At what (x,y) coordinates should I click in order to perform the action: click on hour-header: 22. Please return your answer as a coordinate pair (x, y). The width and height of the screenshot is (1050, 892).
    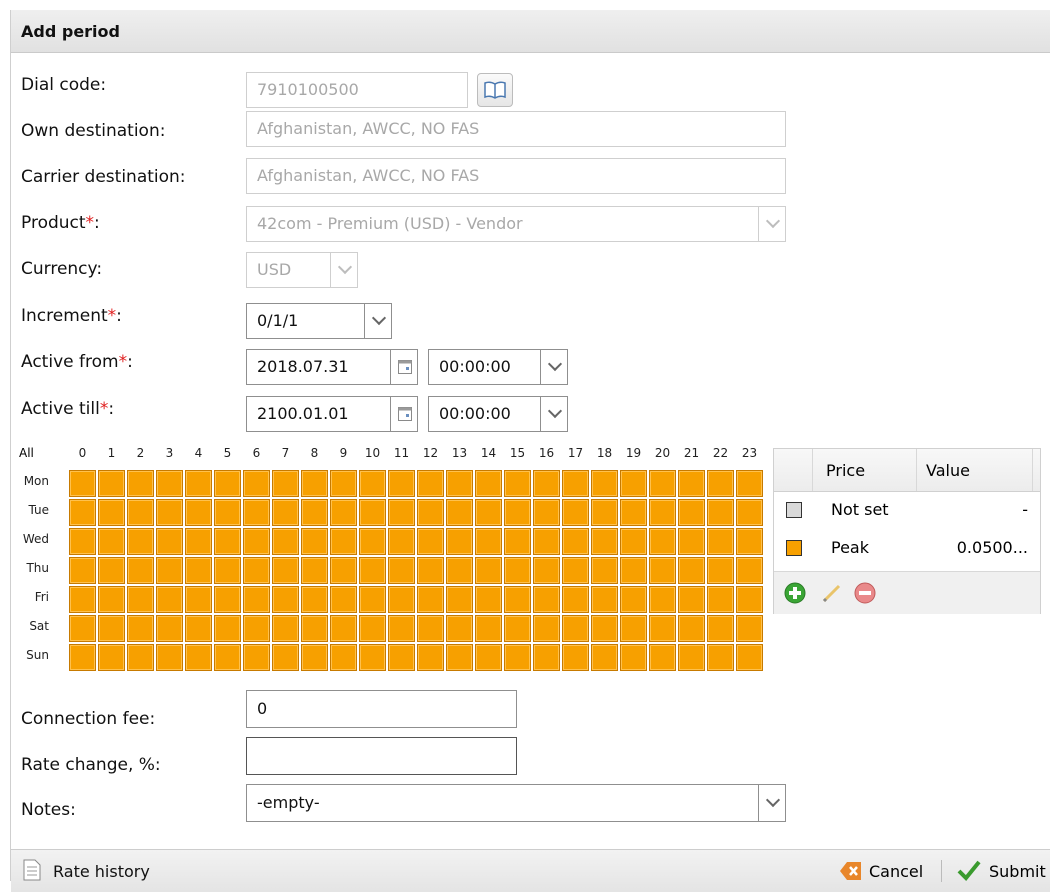
    Looking at the image, I should click on (720, 453).